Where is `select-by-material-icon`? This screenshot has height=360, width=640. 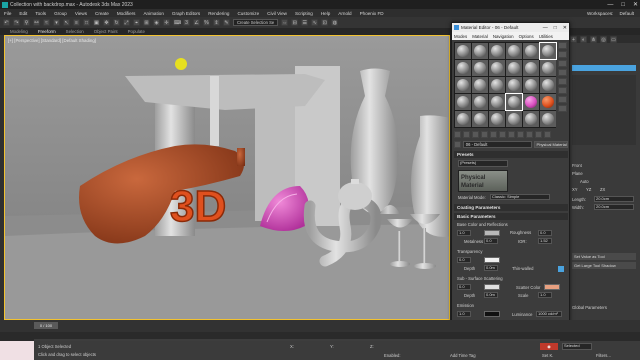 select-by-material-icon is located at coordinates (562, 108).